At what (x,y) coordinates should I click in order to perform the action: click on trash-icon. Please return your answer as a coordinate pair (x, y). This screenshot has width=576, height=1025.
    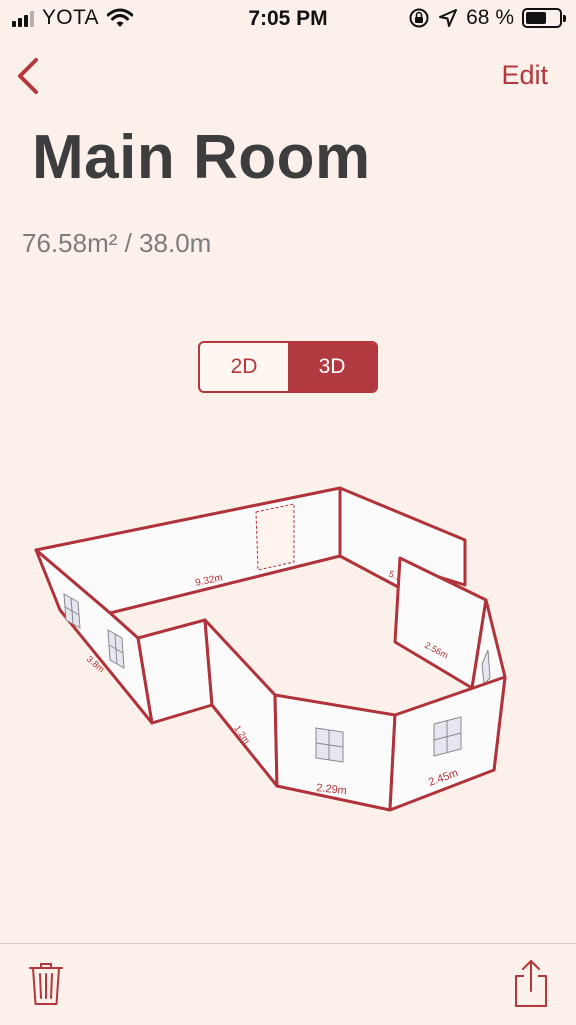
    Looking at the image, I should click on (46, 984).